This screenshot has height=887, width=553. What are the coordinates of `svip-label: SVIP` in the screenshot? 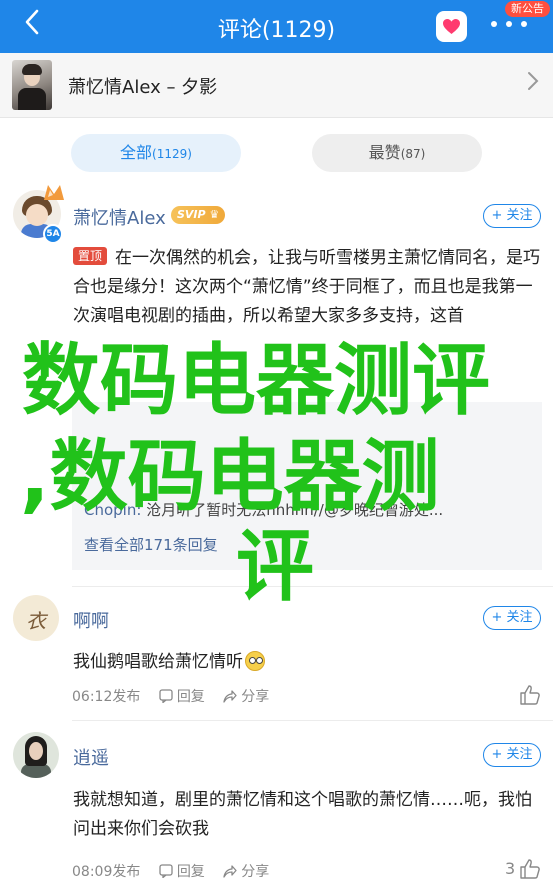 It's located at (191, 214).